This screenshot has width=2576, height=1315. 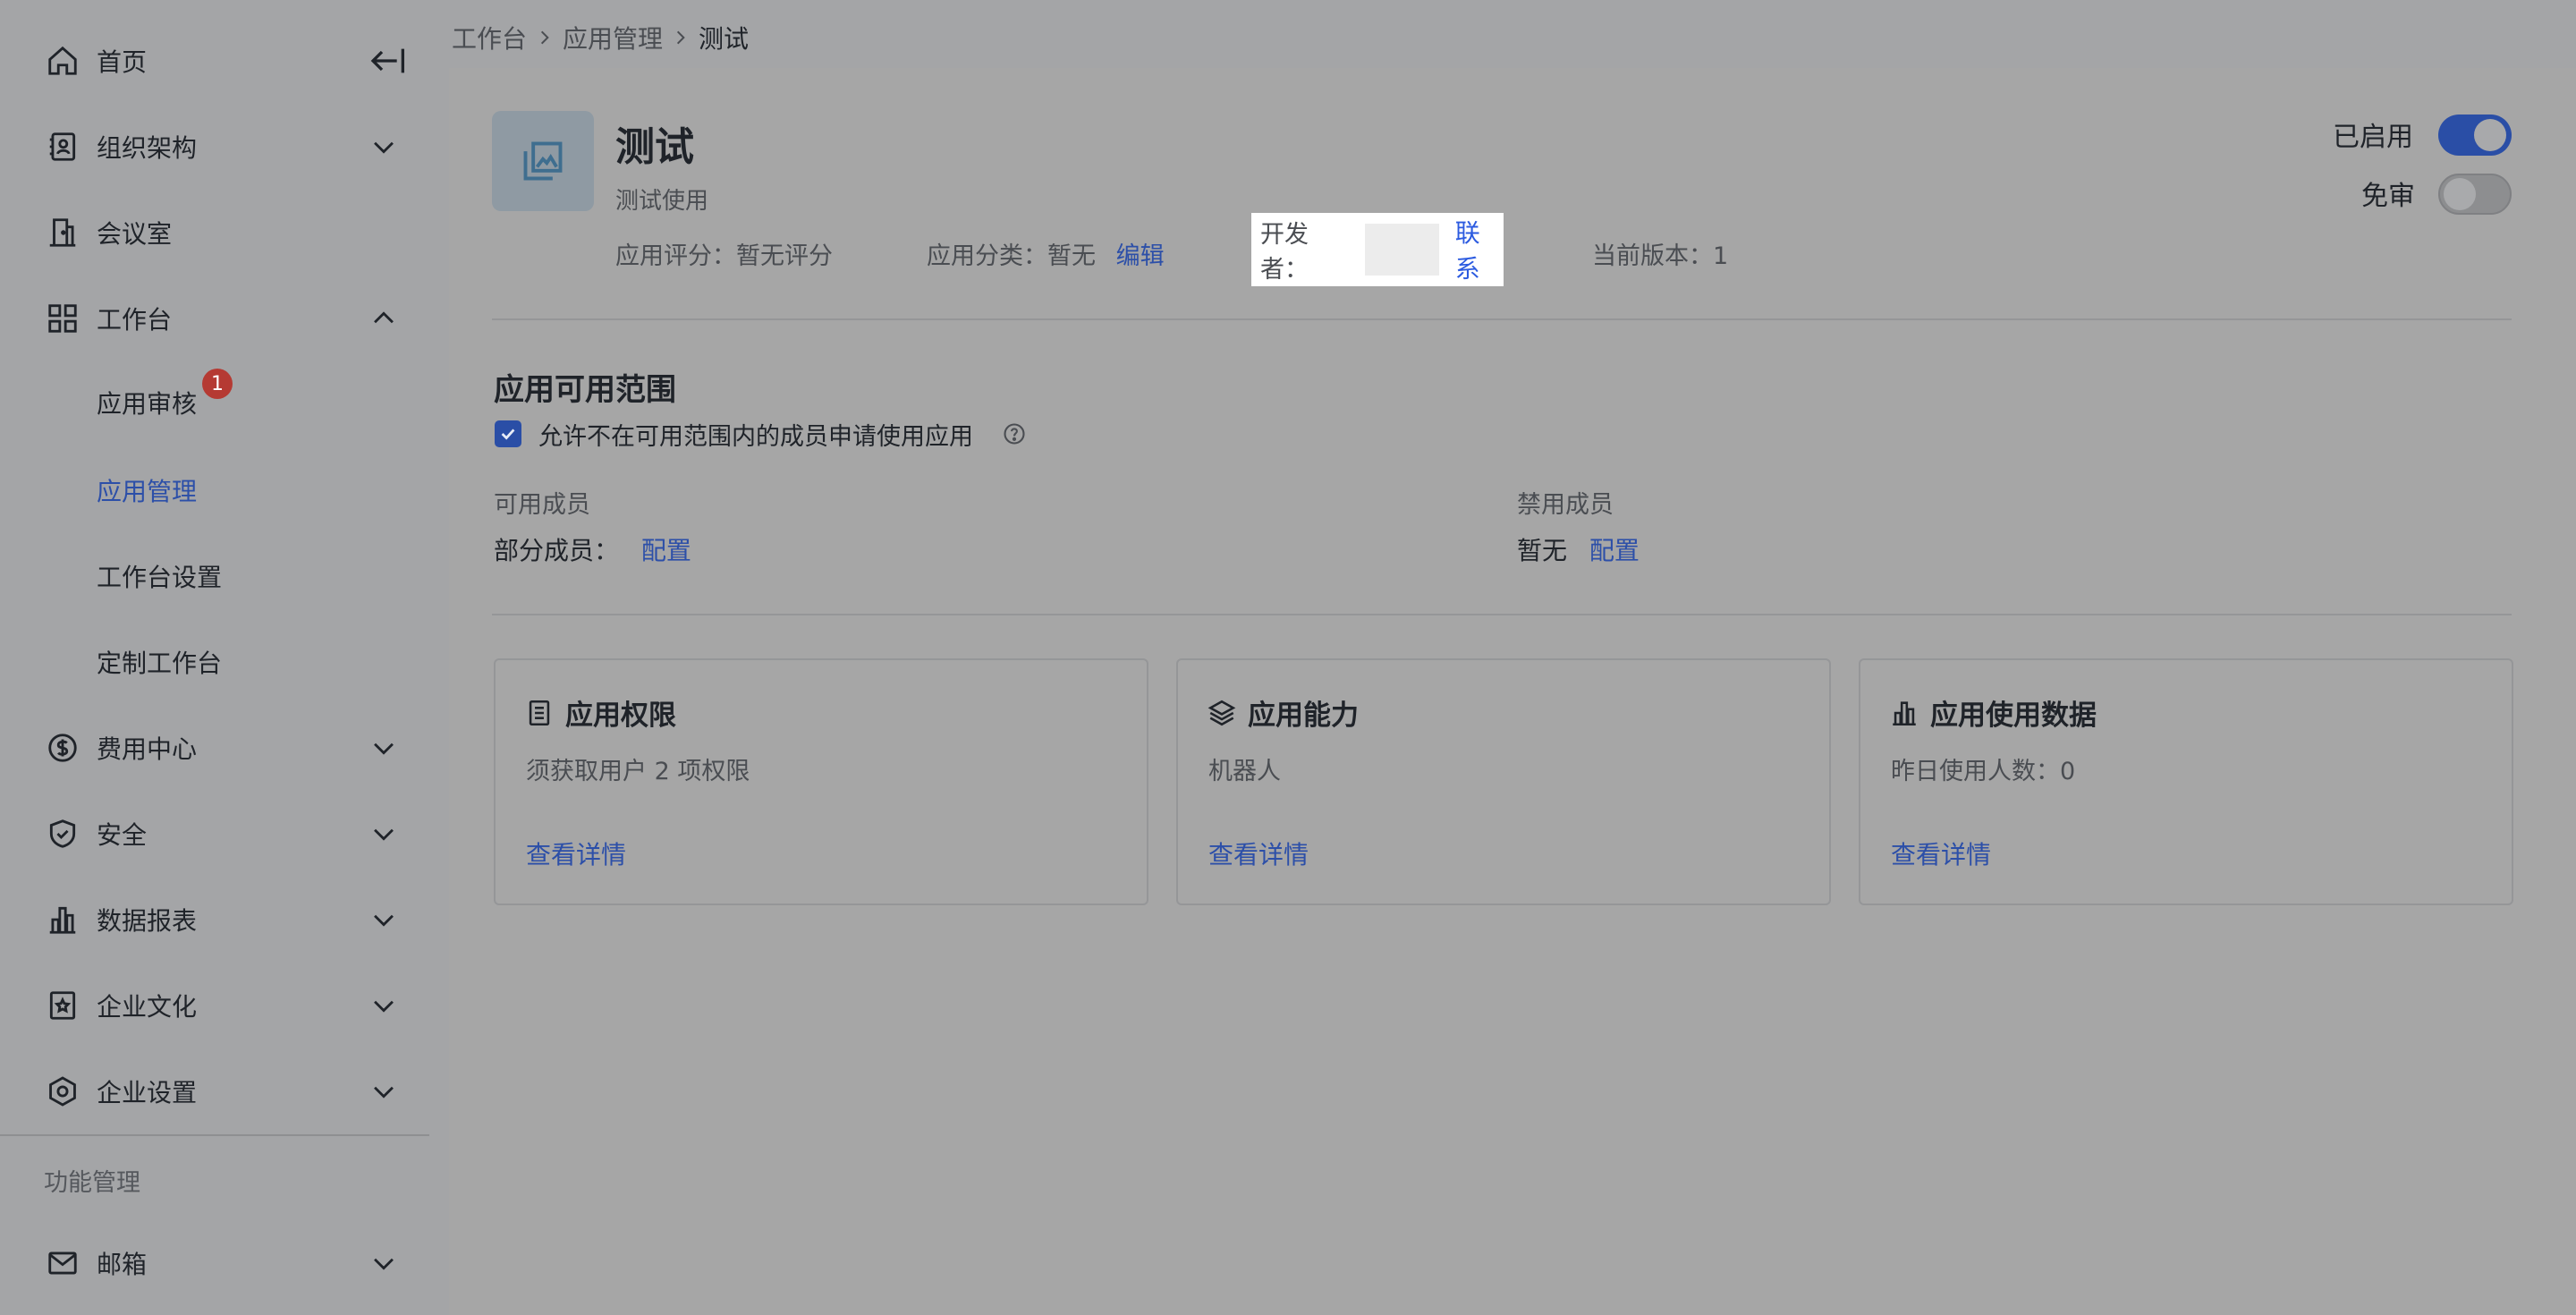 I want to click on banned-config-link: 配置, so click(x=1614, y=550).